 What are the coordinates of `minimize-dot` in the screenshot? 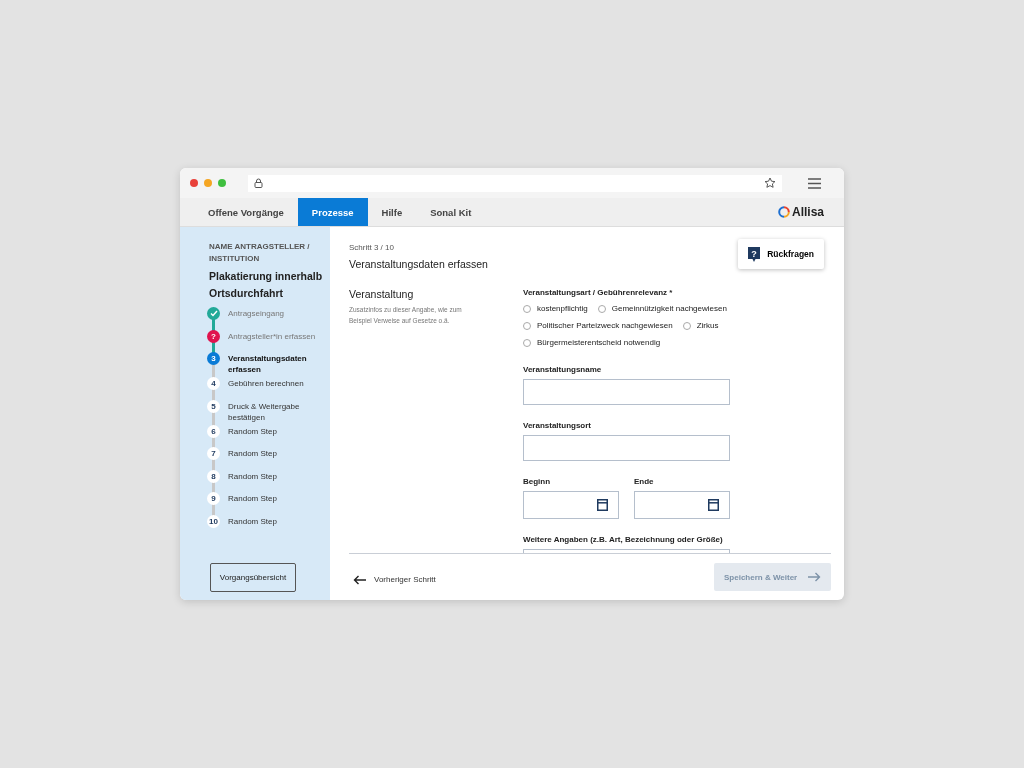 It's located at (208, 183).